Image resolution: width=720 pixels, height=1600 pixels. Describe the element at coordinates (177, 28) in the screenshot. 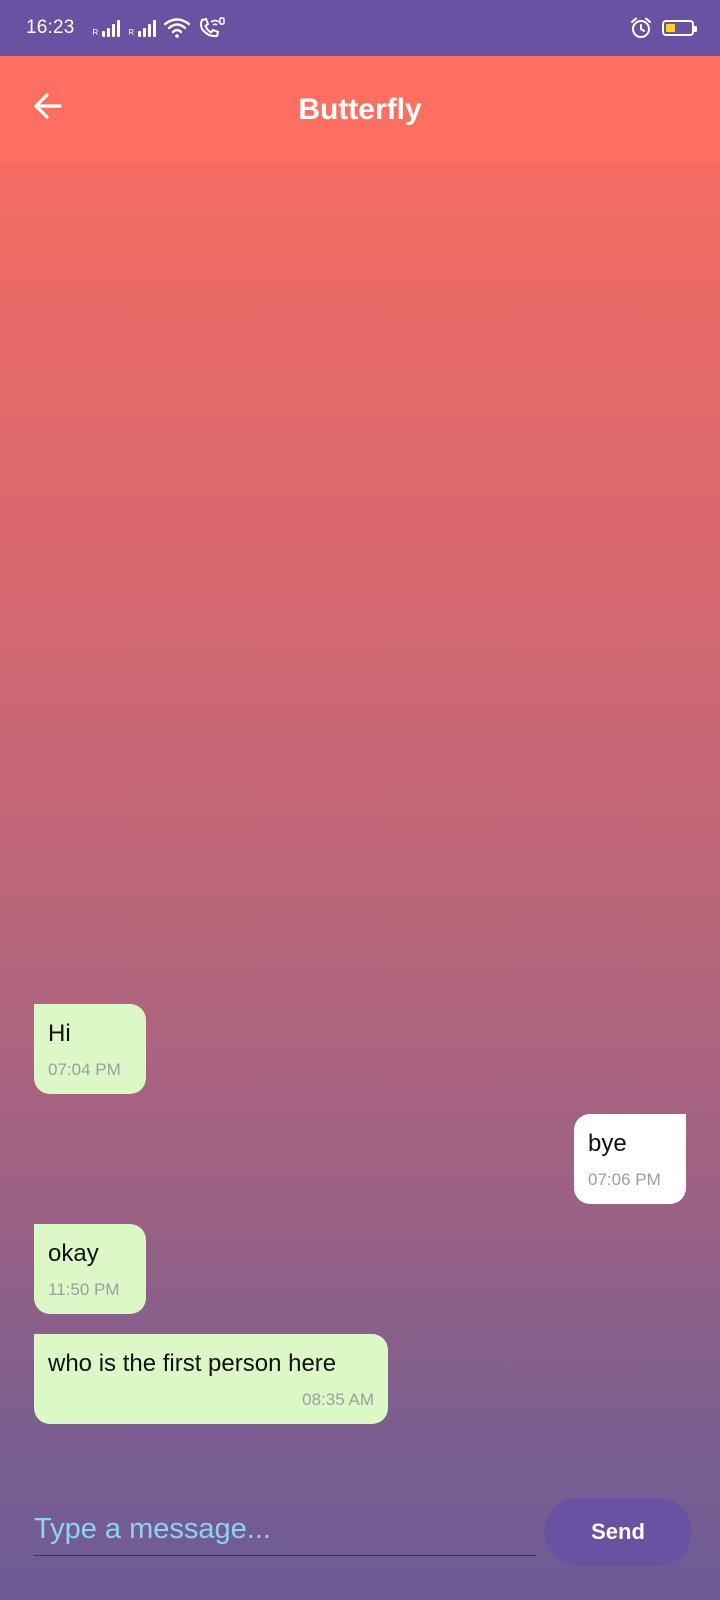

I see `wifi-icon` at that location.